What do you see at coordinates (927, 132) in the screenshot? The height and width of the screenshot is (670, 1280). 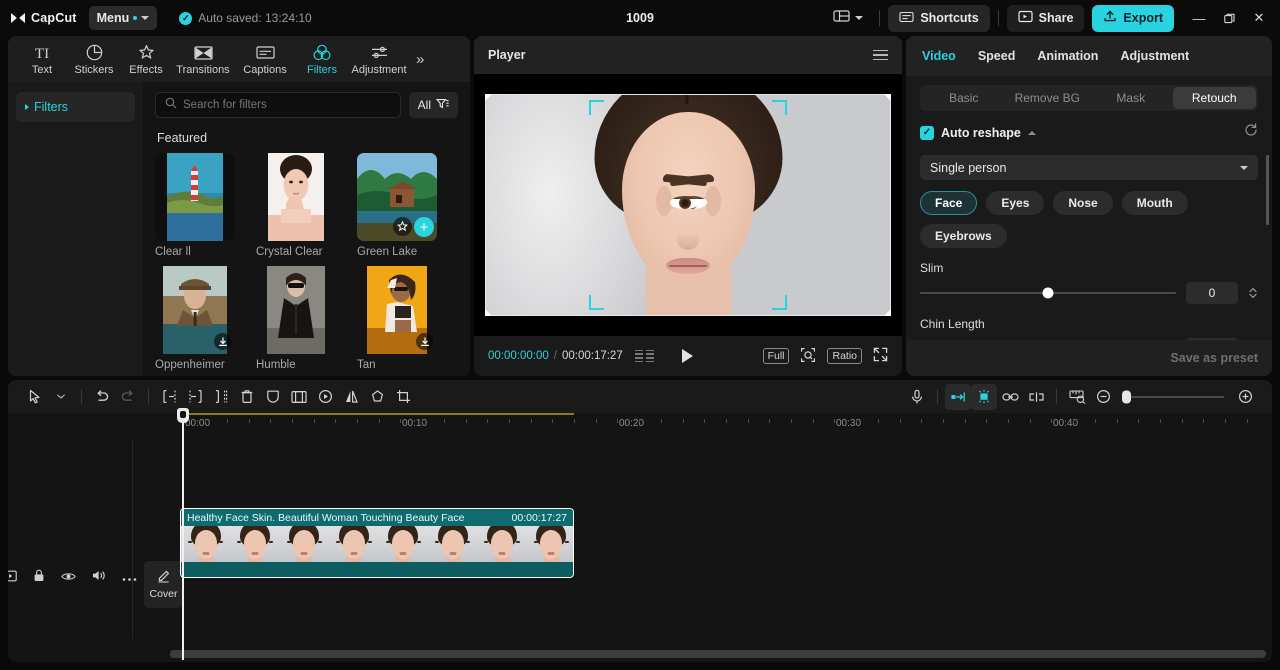 I see `auto-reshape-checkbox: ✓` at bounding box center [927, 132].